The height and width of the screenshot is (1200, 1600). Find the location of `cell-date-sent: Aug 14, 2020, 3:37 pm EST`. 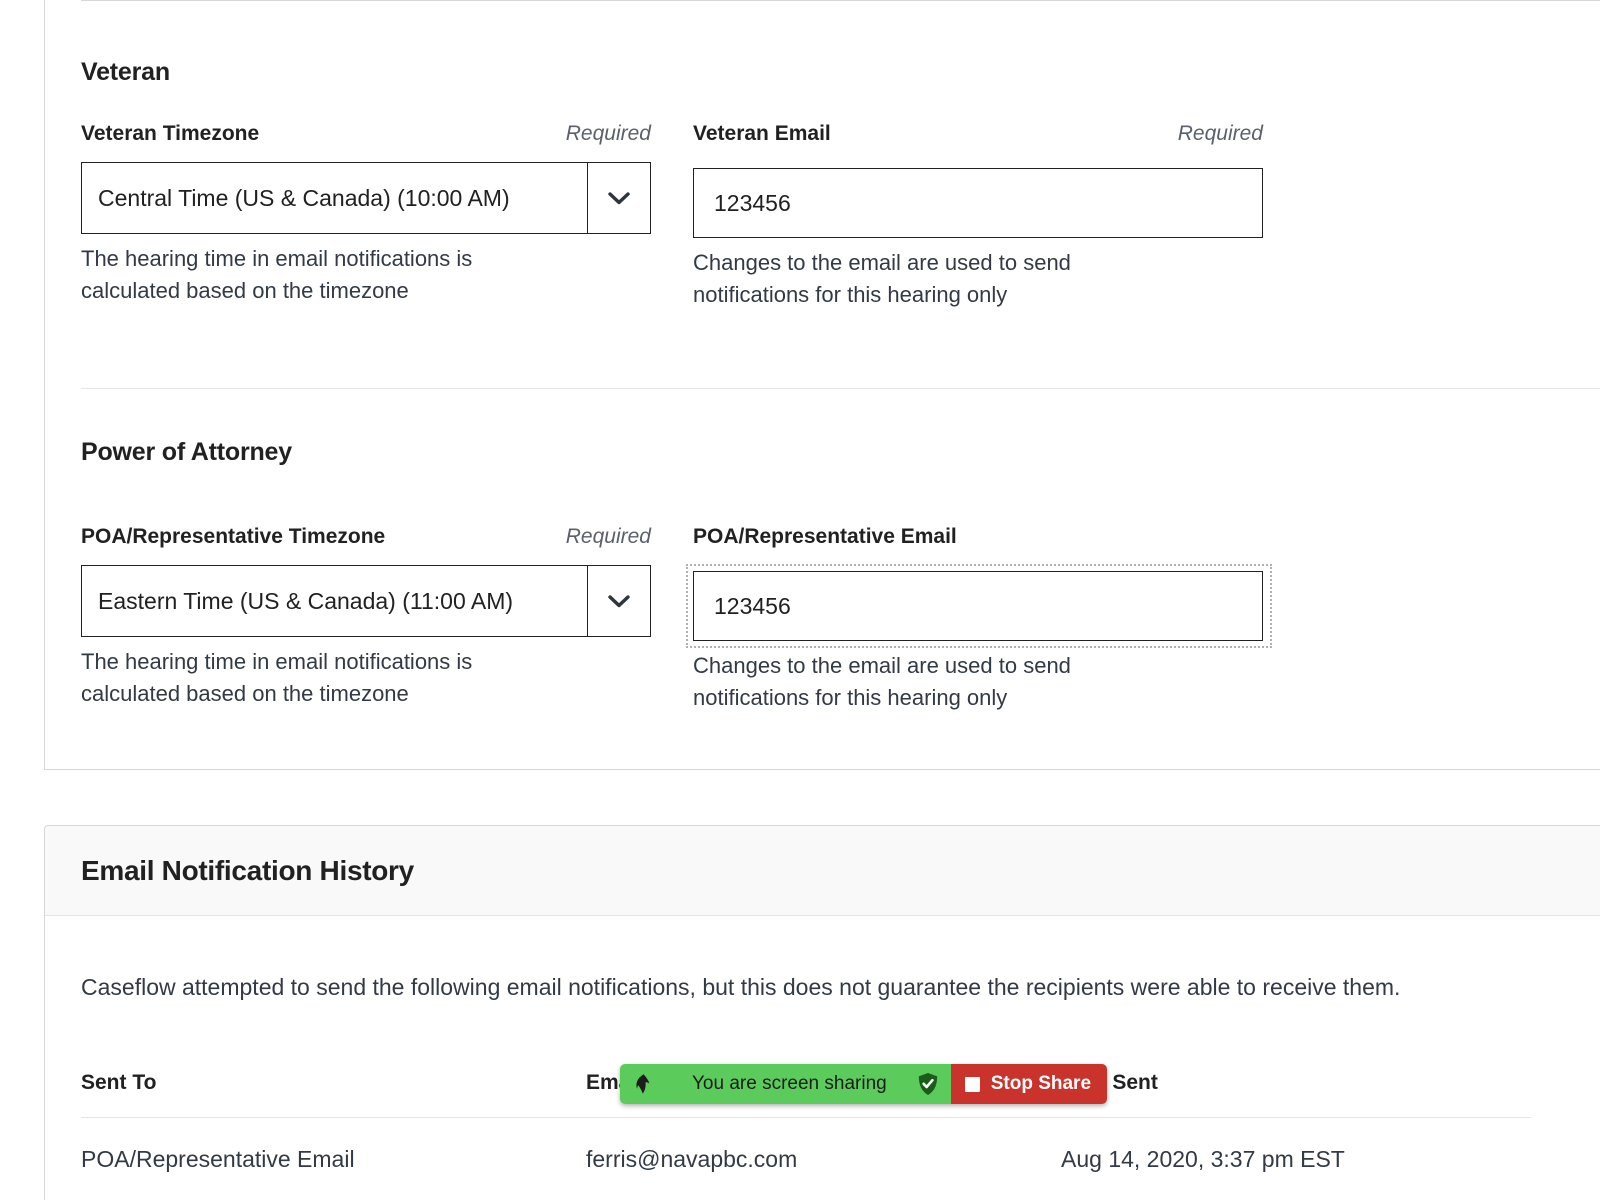

cell-date-sent: Aug 14, 2020, 3:37 pm EST is located at coordinates (1203, 1159).